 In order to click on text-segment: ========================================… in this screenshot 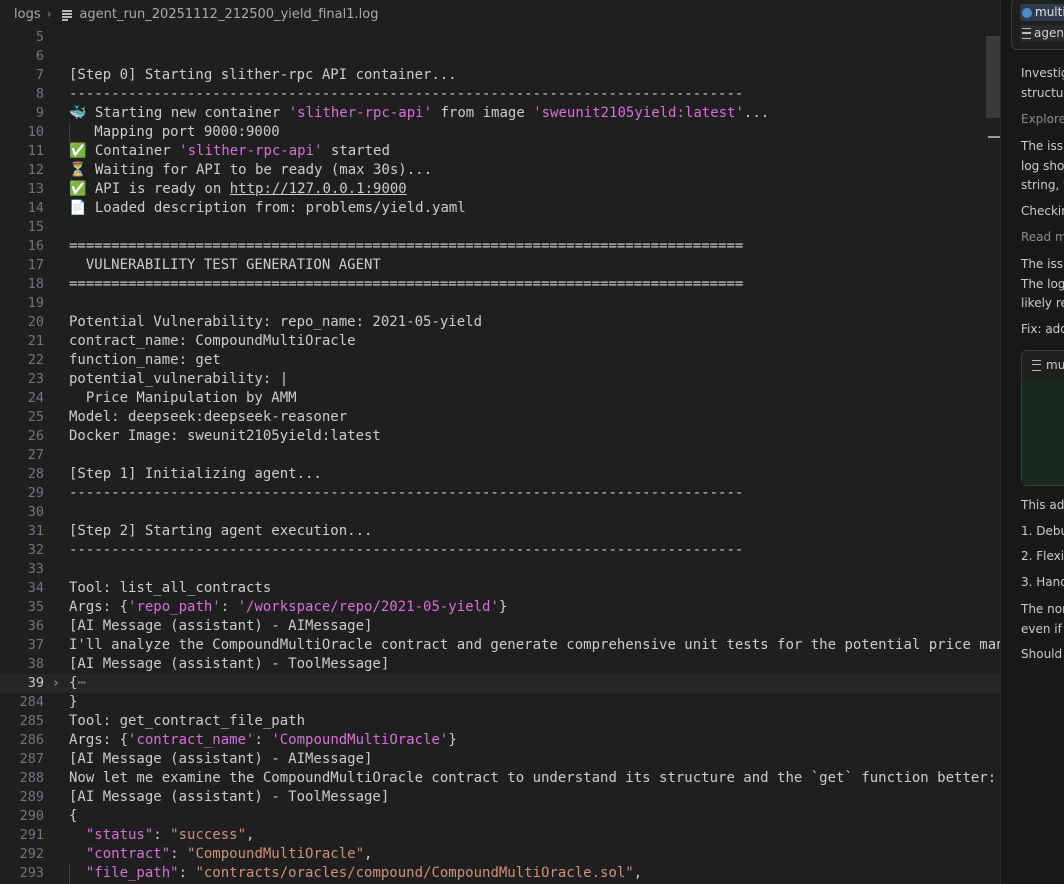, I will do `click(406, 284)`.